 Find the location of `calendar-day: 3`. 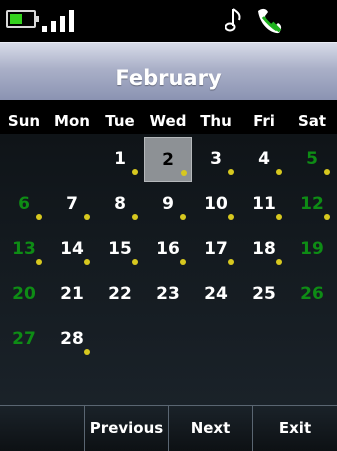

calendar-day: 3 is located at coordinates (216, 159).